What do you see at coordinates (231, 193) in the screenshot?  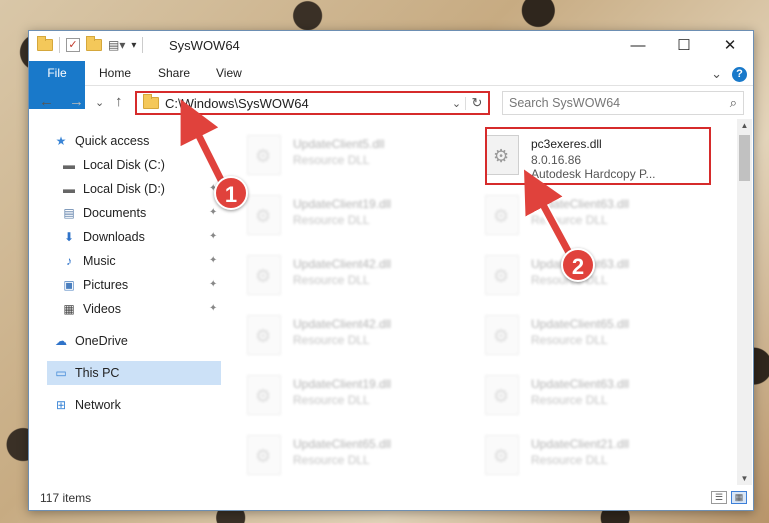 I see `callout-one: 1` at bounding box center [231, 193].